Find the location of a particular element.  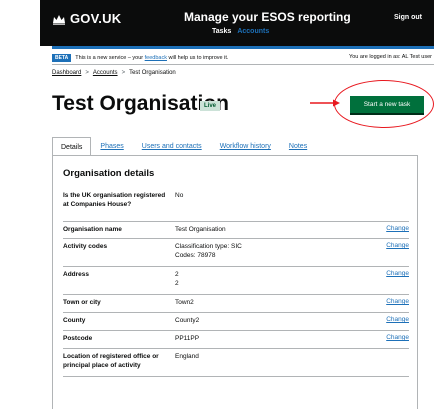

logged-in-text: You are logged in as: AL Test user is located at coordinates (390, 57).